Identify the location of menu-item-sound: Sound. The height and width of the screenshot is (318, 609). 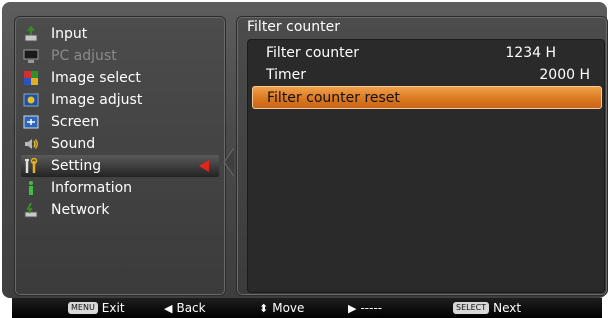
(120, 144).